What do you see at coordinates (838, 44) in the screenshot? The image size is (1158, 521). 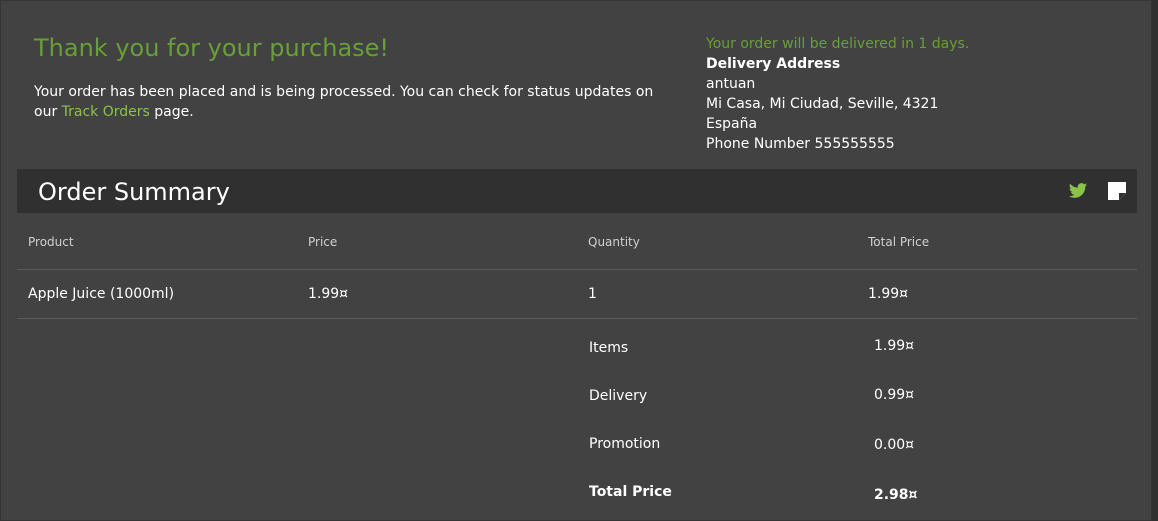 I see `delivery-eta: Your order will be delivered in 1 days.` at bounding box center [838, 44].